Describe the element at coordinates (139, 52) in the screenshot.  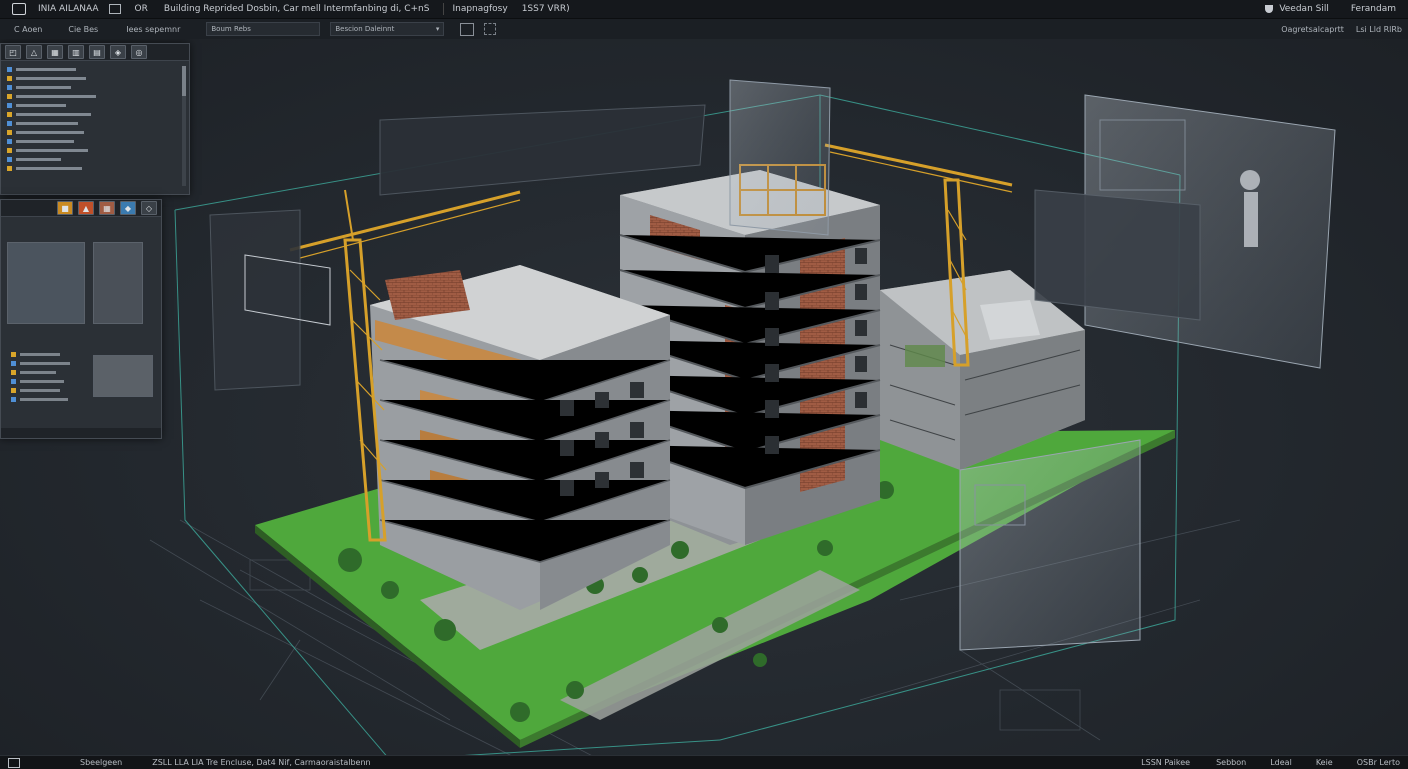
I see `globe-icon: ◎` at that location.